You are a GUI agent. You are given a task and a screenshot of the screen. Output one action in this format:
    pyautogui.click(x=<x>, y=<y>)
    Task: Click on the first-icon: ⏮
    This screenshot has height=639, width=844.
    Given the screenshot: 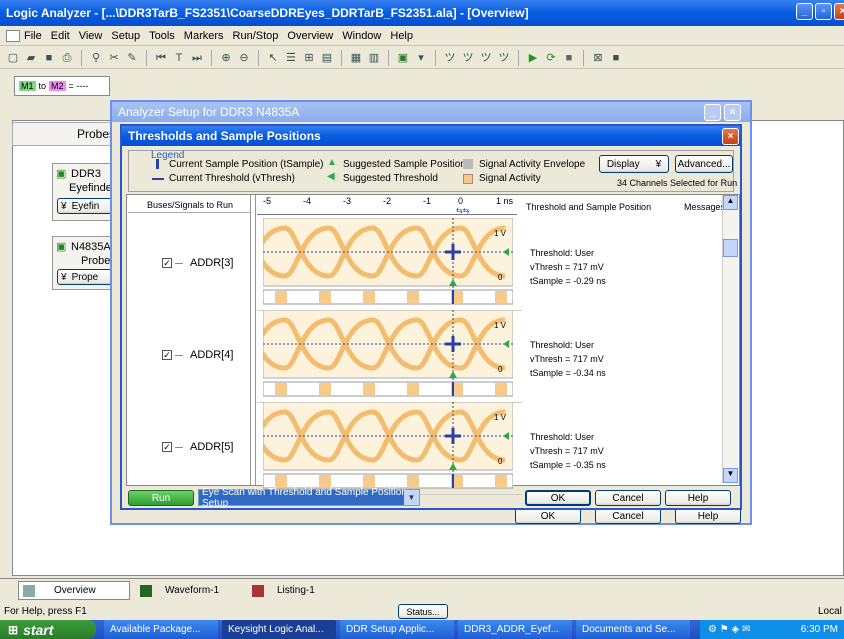 What is the action you would take?
    pyautogui.click(x=161, y=58)
    